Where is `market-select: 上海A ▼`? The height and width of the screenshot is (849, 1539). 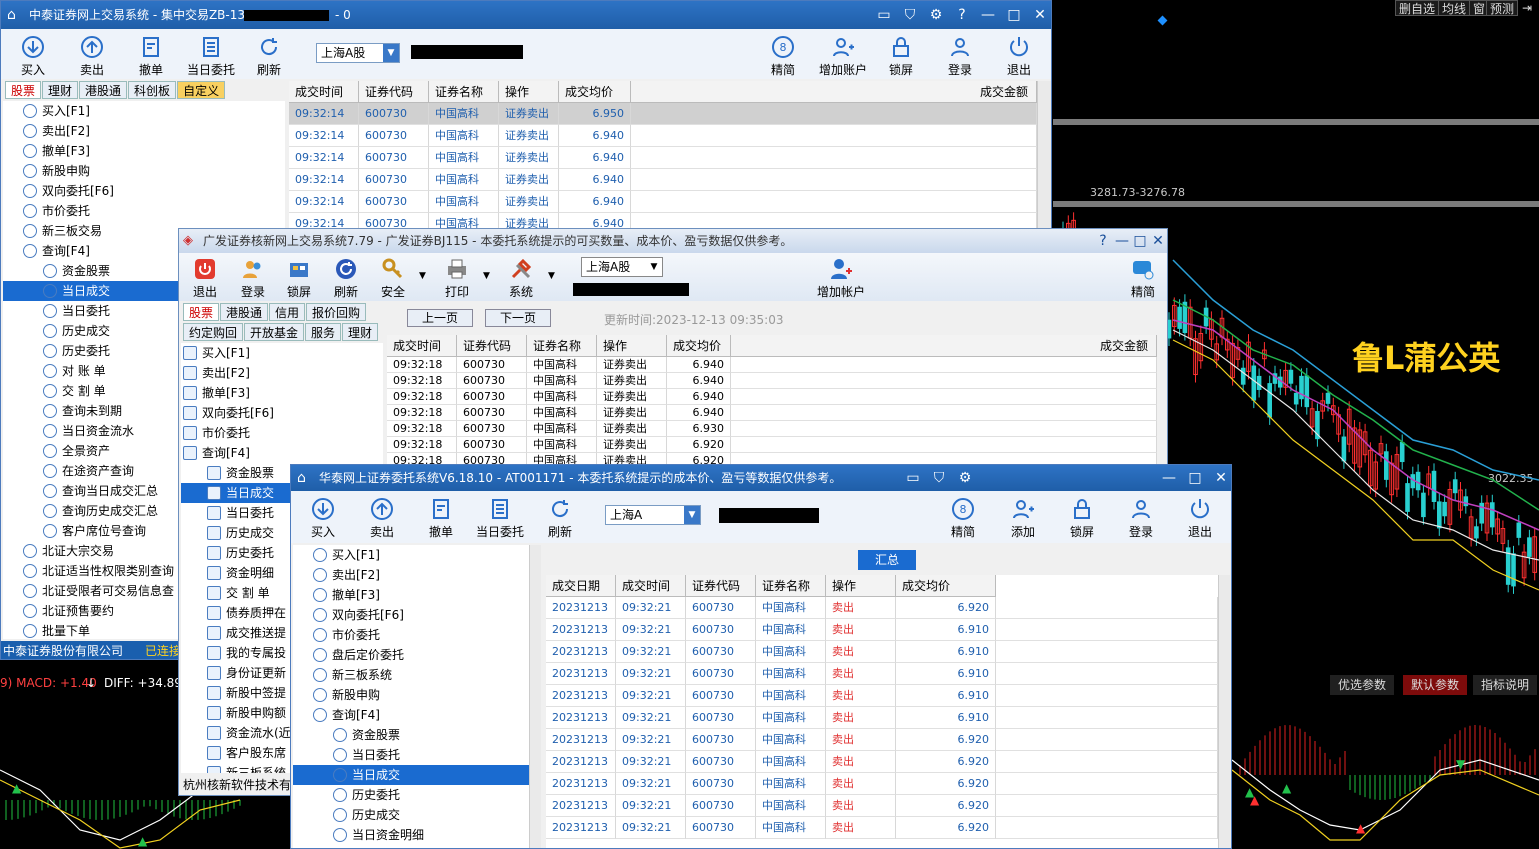
market-select: 上海A ▼ is located at coordinates (653, 515).